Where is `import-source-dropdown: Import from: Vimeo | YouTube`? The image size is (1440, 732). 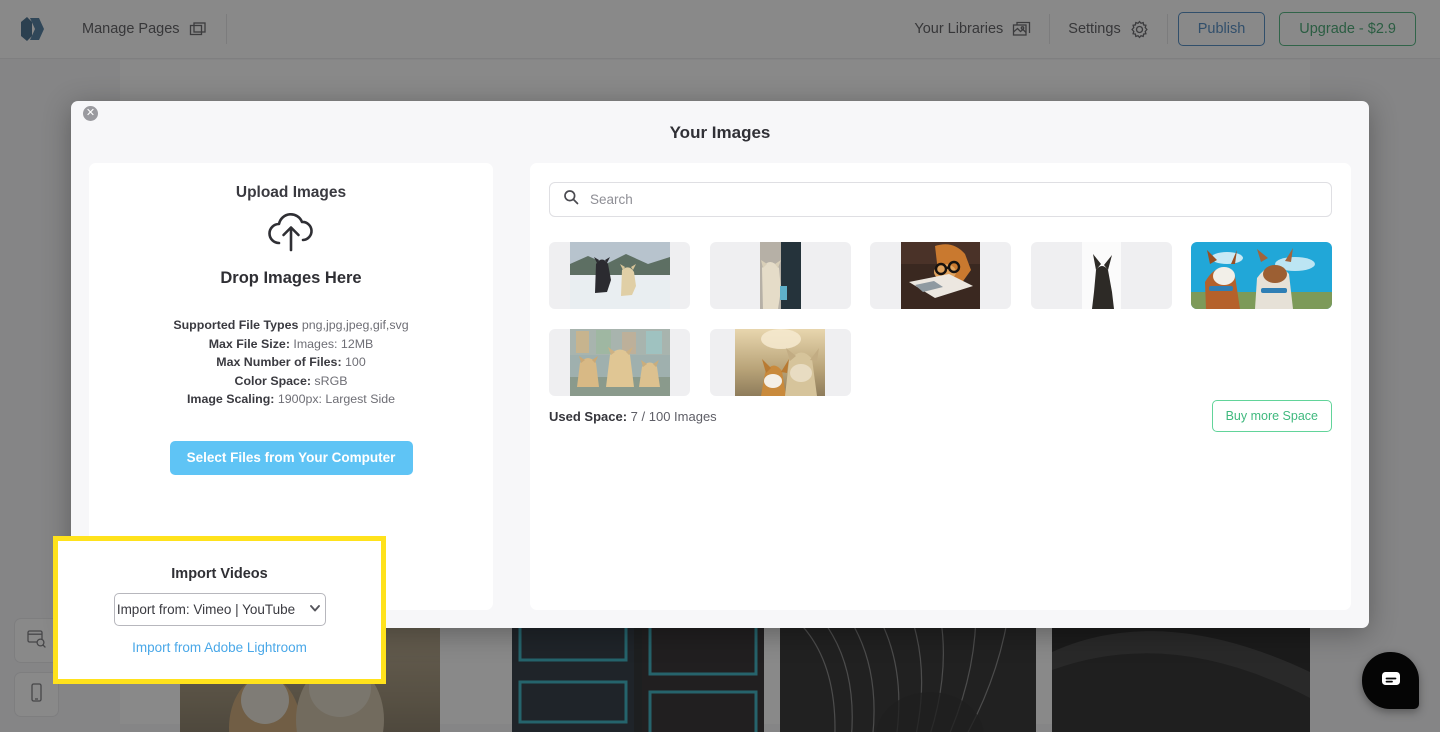 import-source-dropdown: Import from: Vimeo | YouTube is located at coordinates (219, 609).